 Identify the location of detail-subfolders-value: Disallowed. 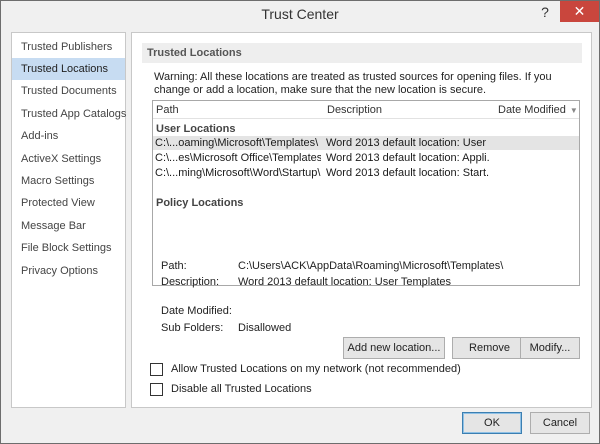
(265, 328).